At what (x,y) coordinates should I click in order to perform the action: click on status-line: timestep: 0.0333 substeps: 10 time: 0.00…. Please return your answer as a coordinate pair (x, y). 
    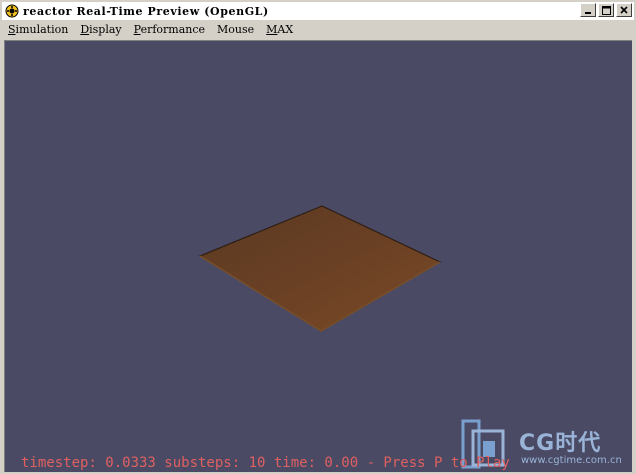
    Looking at the image, I should click on (265, 463).